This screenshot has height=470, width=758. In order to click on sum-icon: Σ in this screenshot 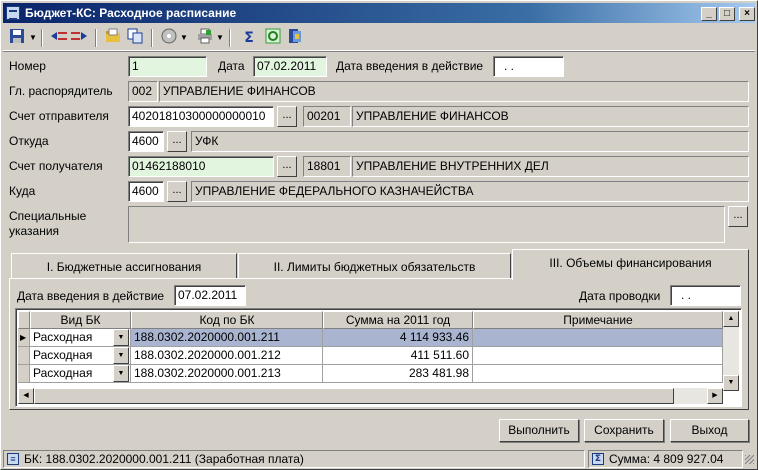, I will do `click(249, 38)`.